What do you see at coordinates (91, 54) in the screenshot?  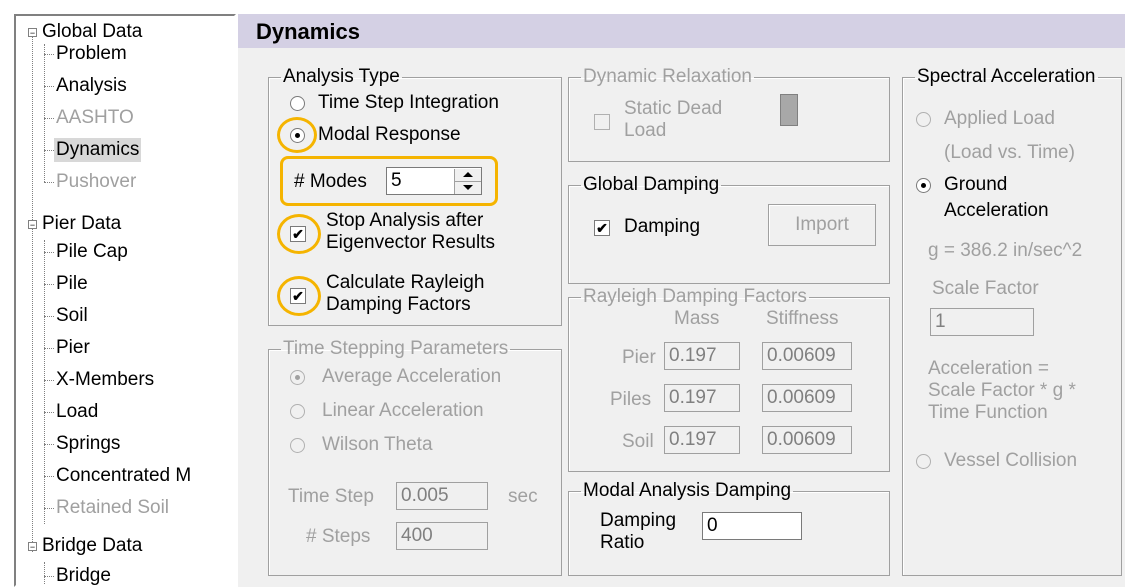 I see `tree-item-problem: Problem` at bounding box center [91, 54].